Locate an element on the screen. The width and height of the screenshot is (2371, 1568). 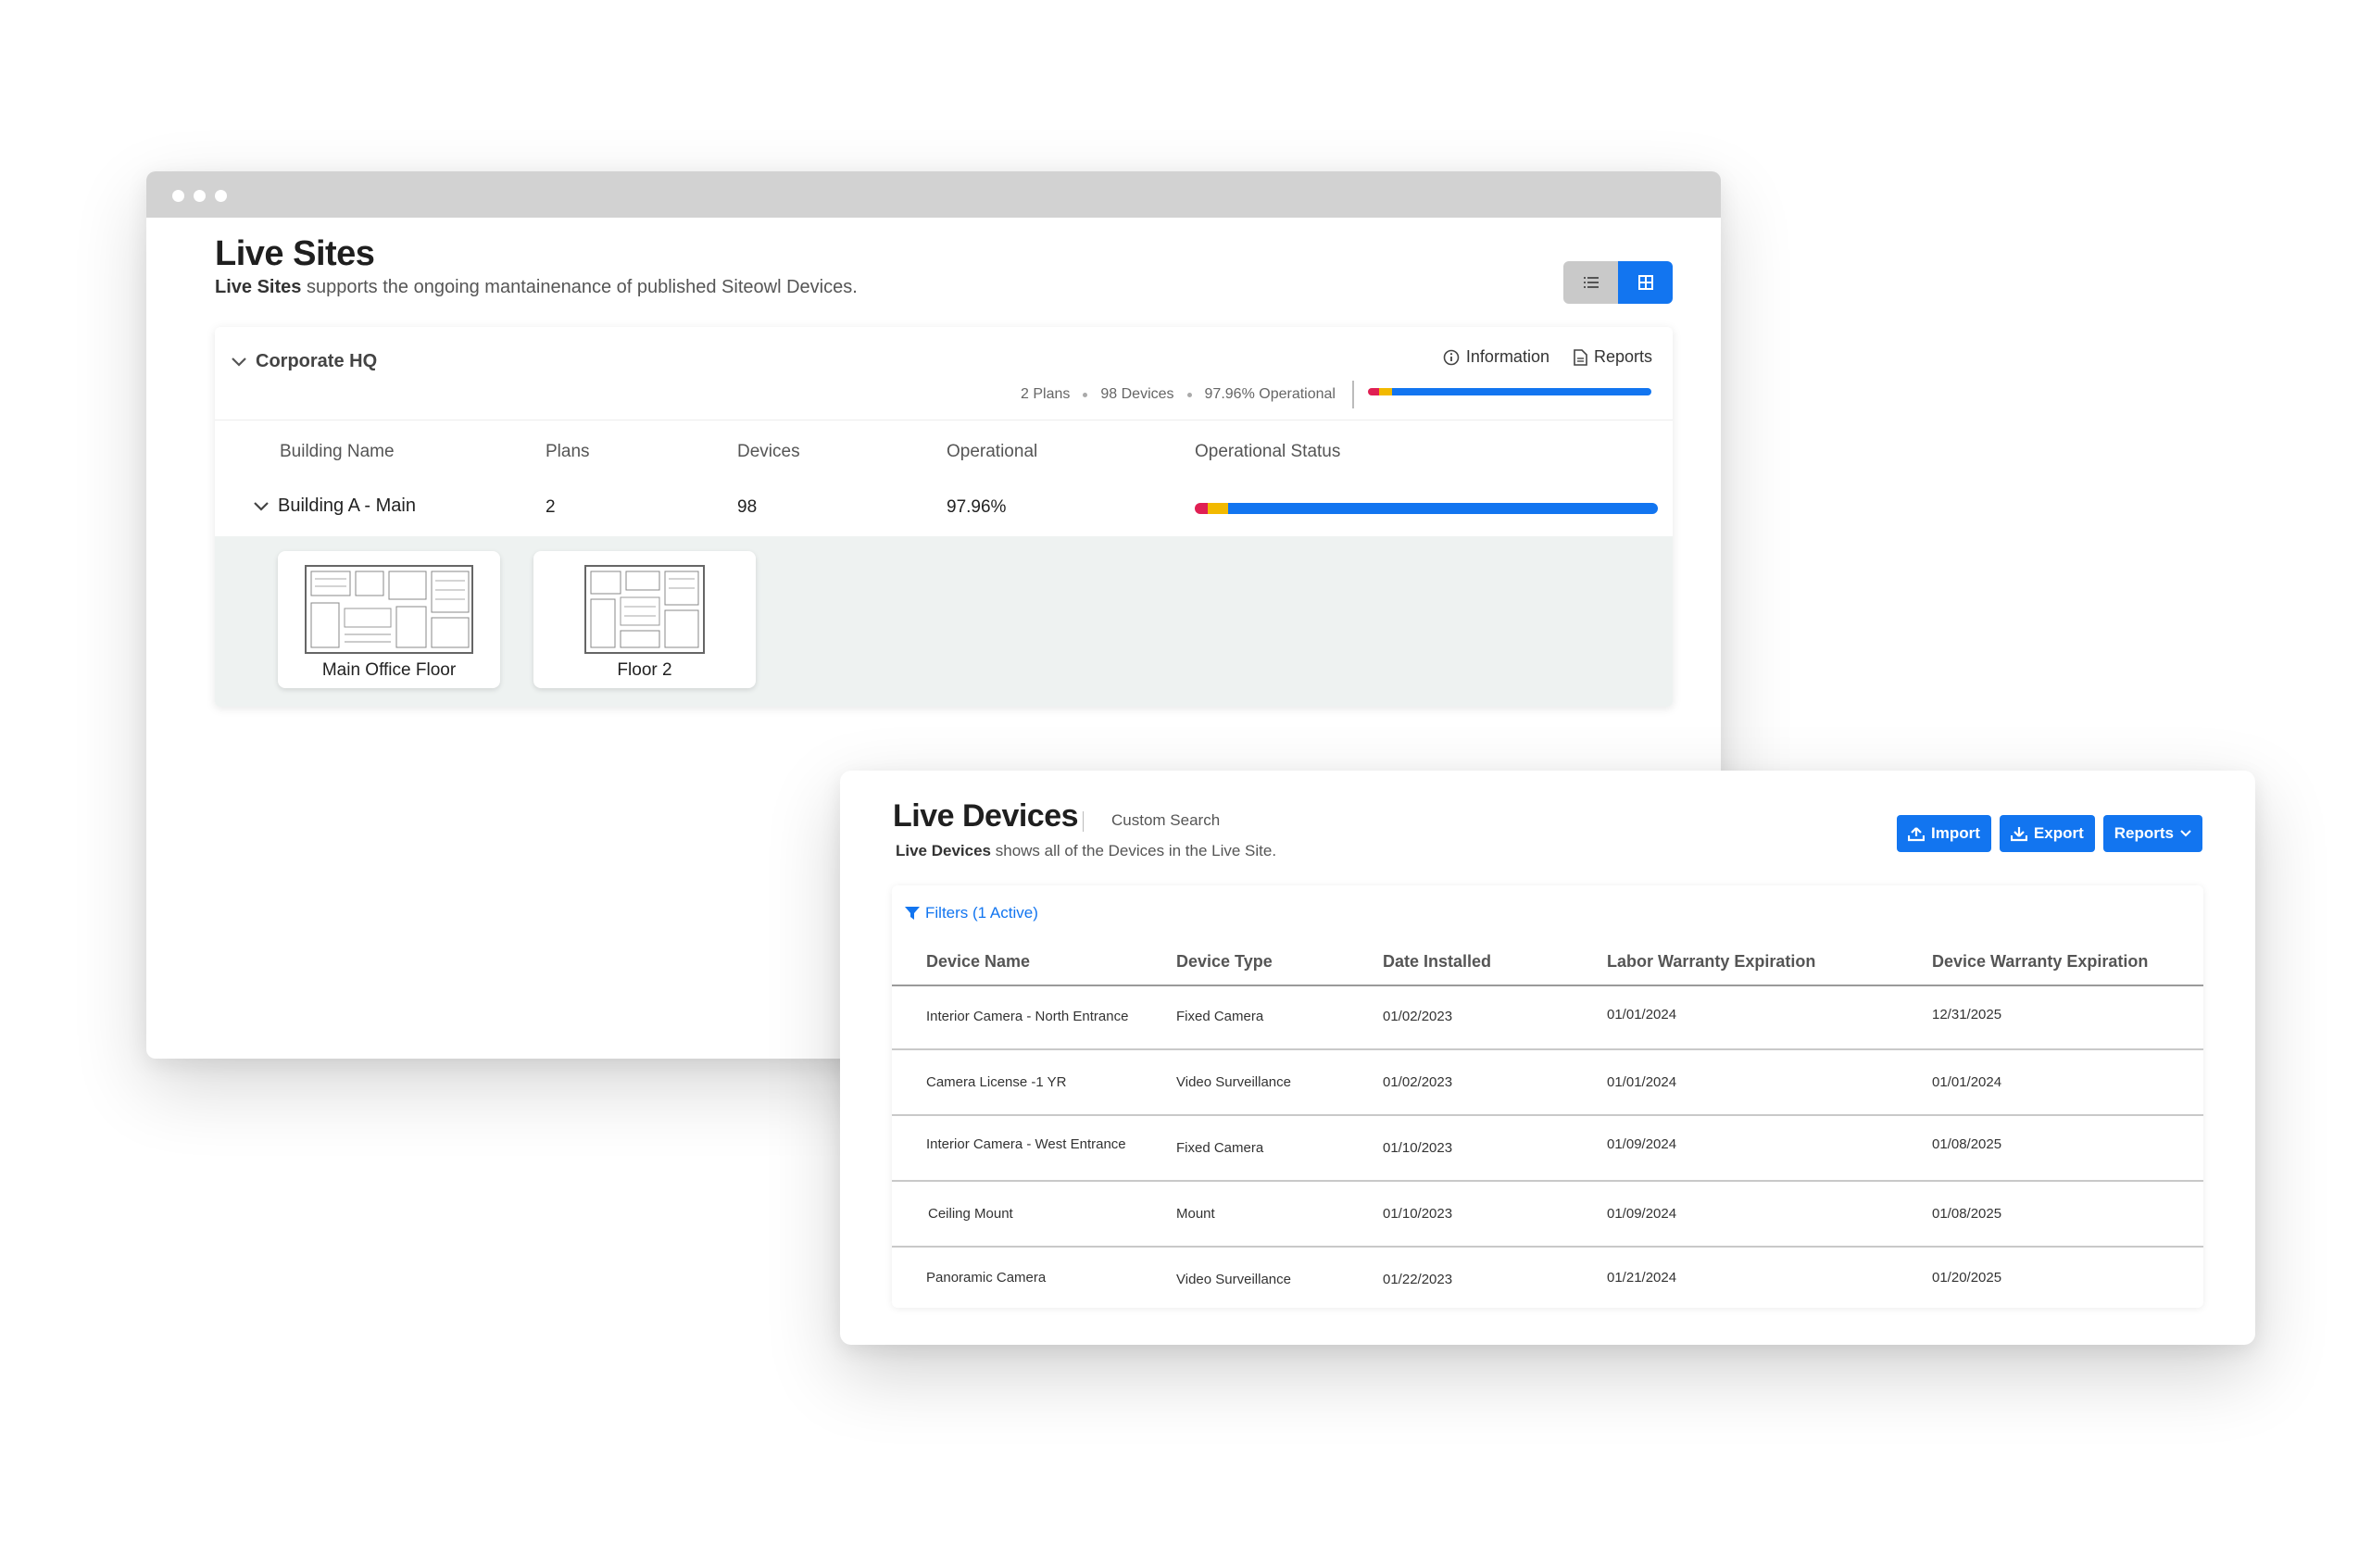
col-header-date-installed: Date Installed is located at coordinates (1437, 962).